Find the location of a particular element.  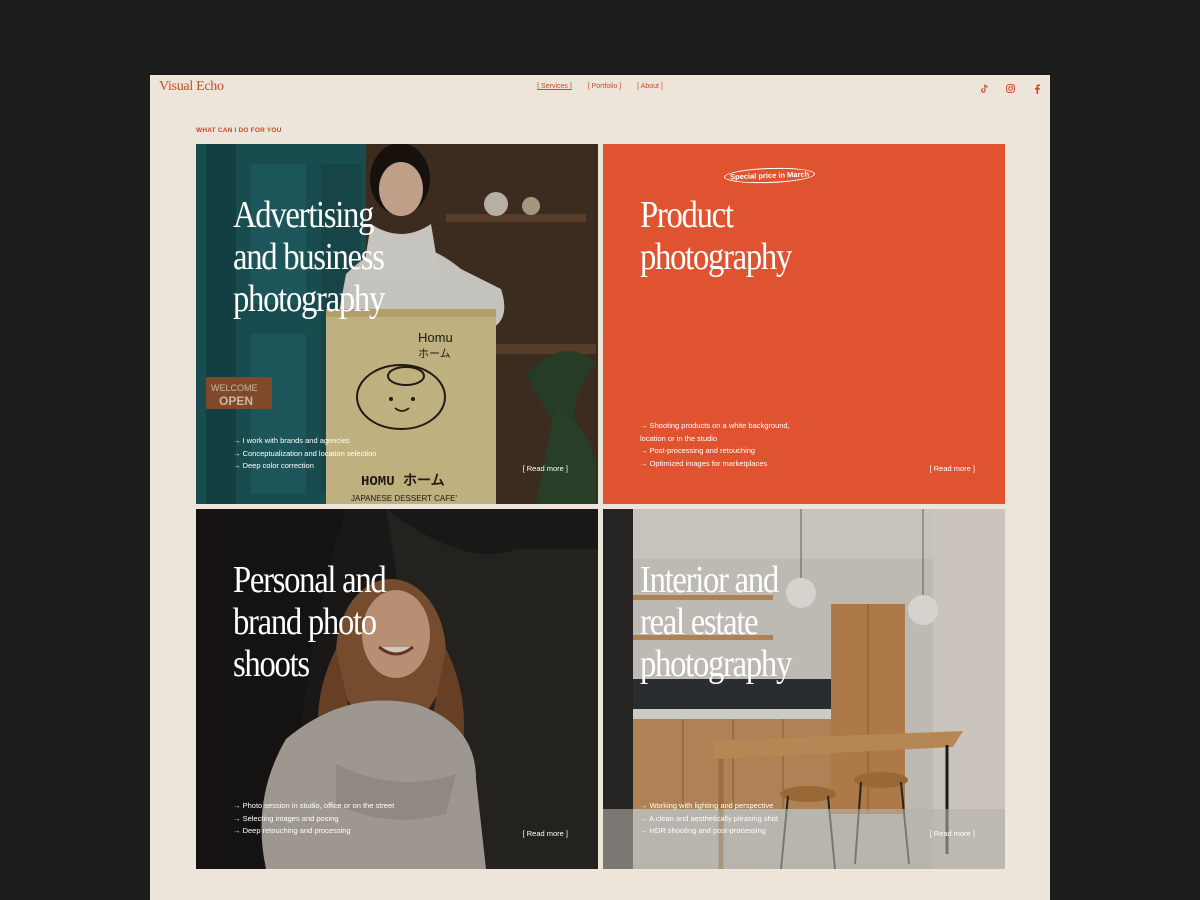

facebook-icon is located at coordinates (1036, 88).